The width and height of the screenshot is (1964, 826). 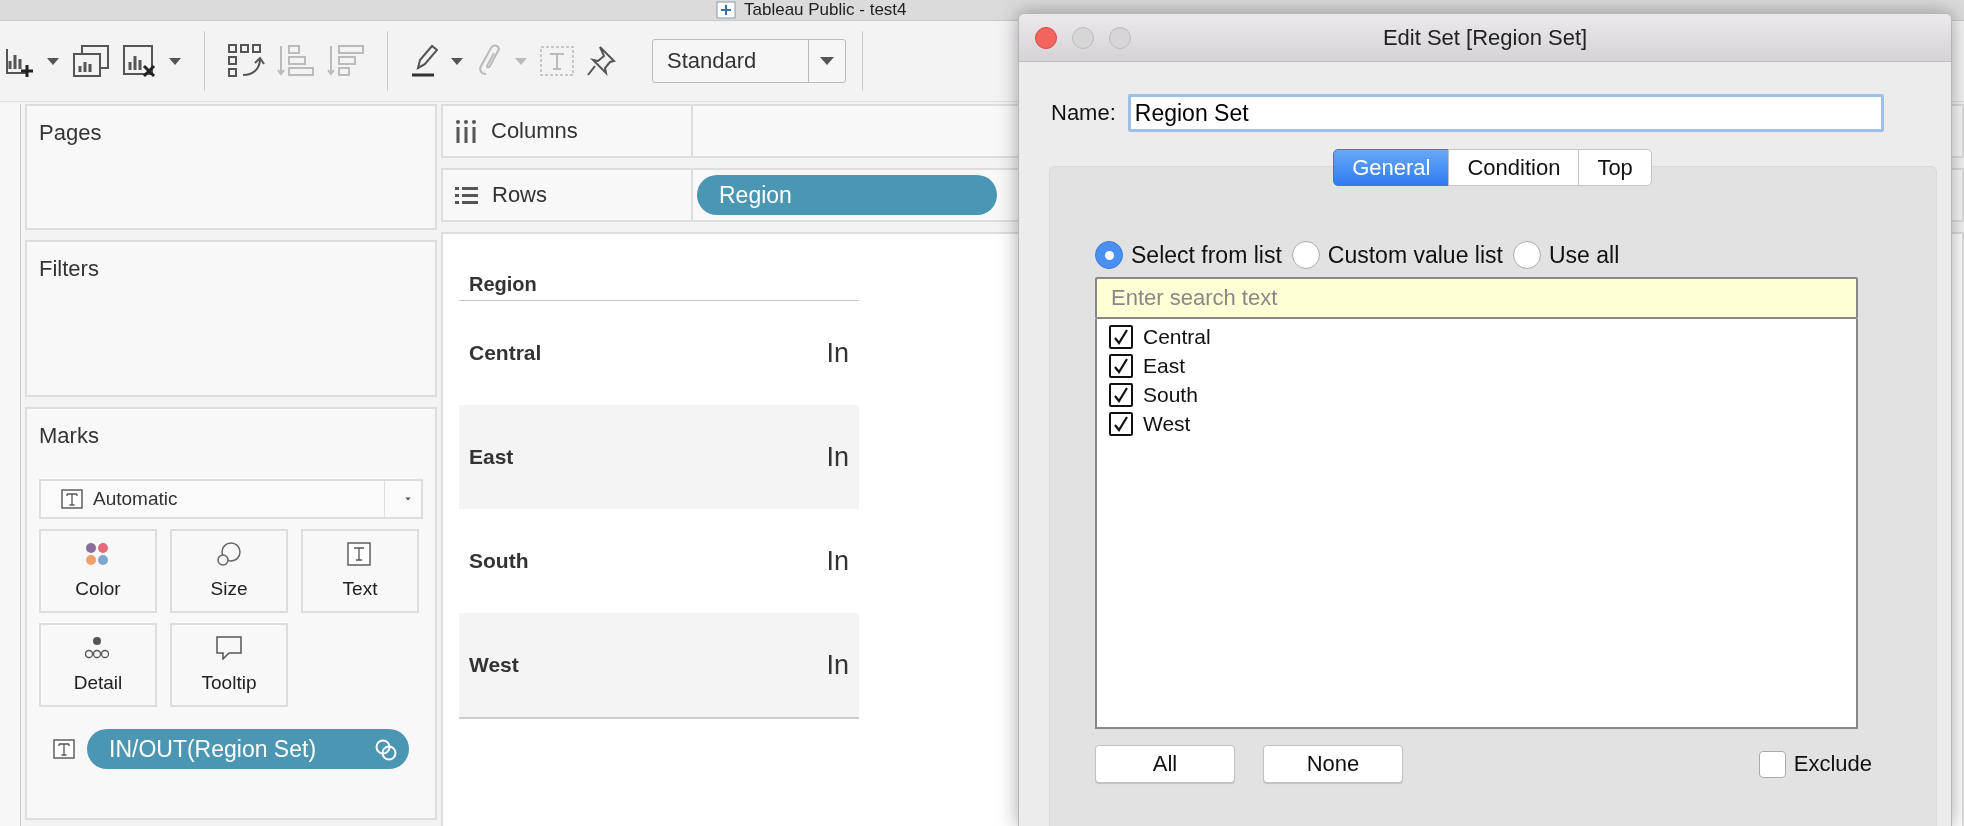 I want to click on radio-option: Select from list, so click(x=1188, y=255).